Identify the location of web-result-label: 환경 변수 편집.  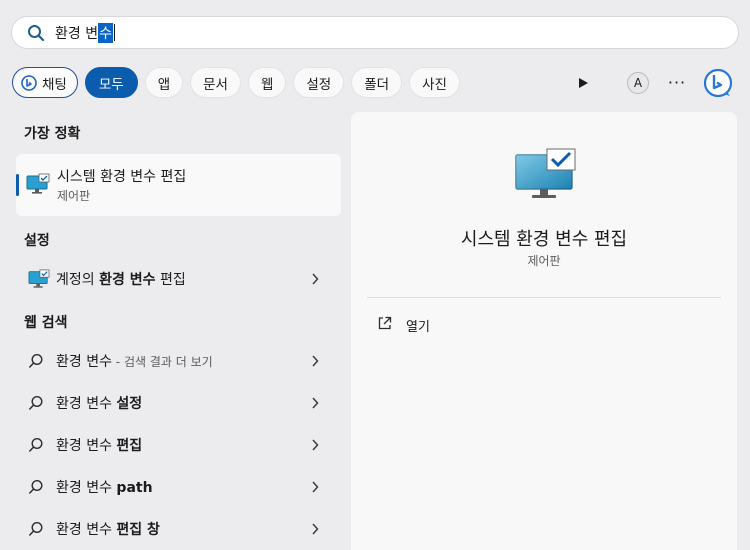
(99, 446).